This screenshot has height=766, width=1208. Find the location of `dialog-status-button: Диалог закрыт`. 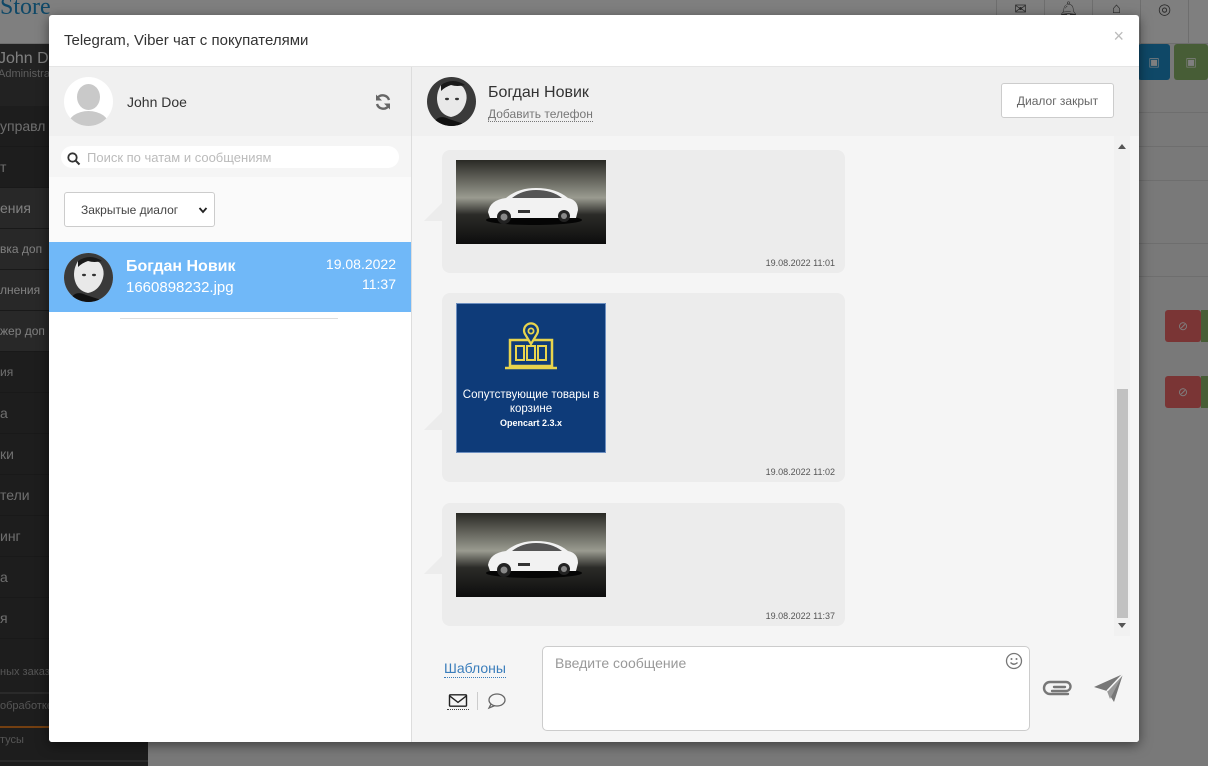

dialog-status-button: Диалог закрыт is located at coordinates (1057, 100).